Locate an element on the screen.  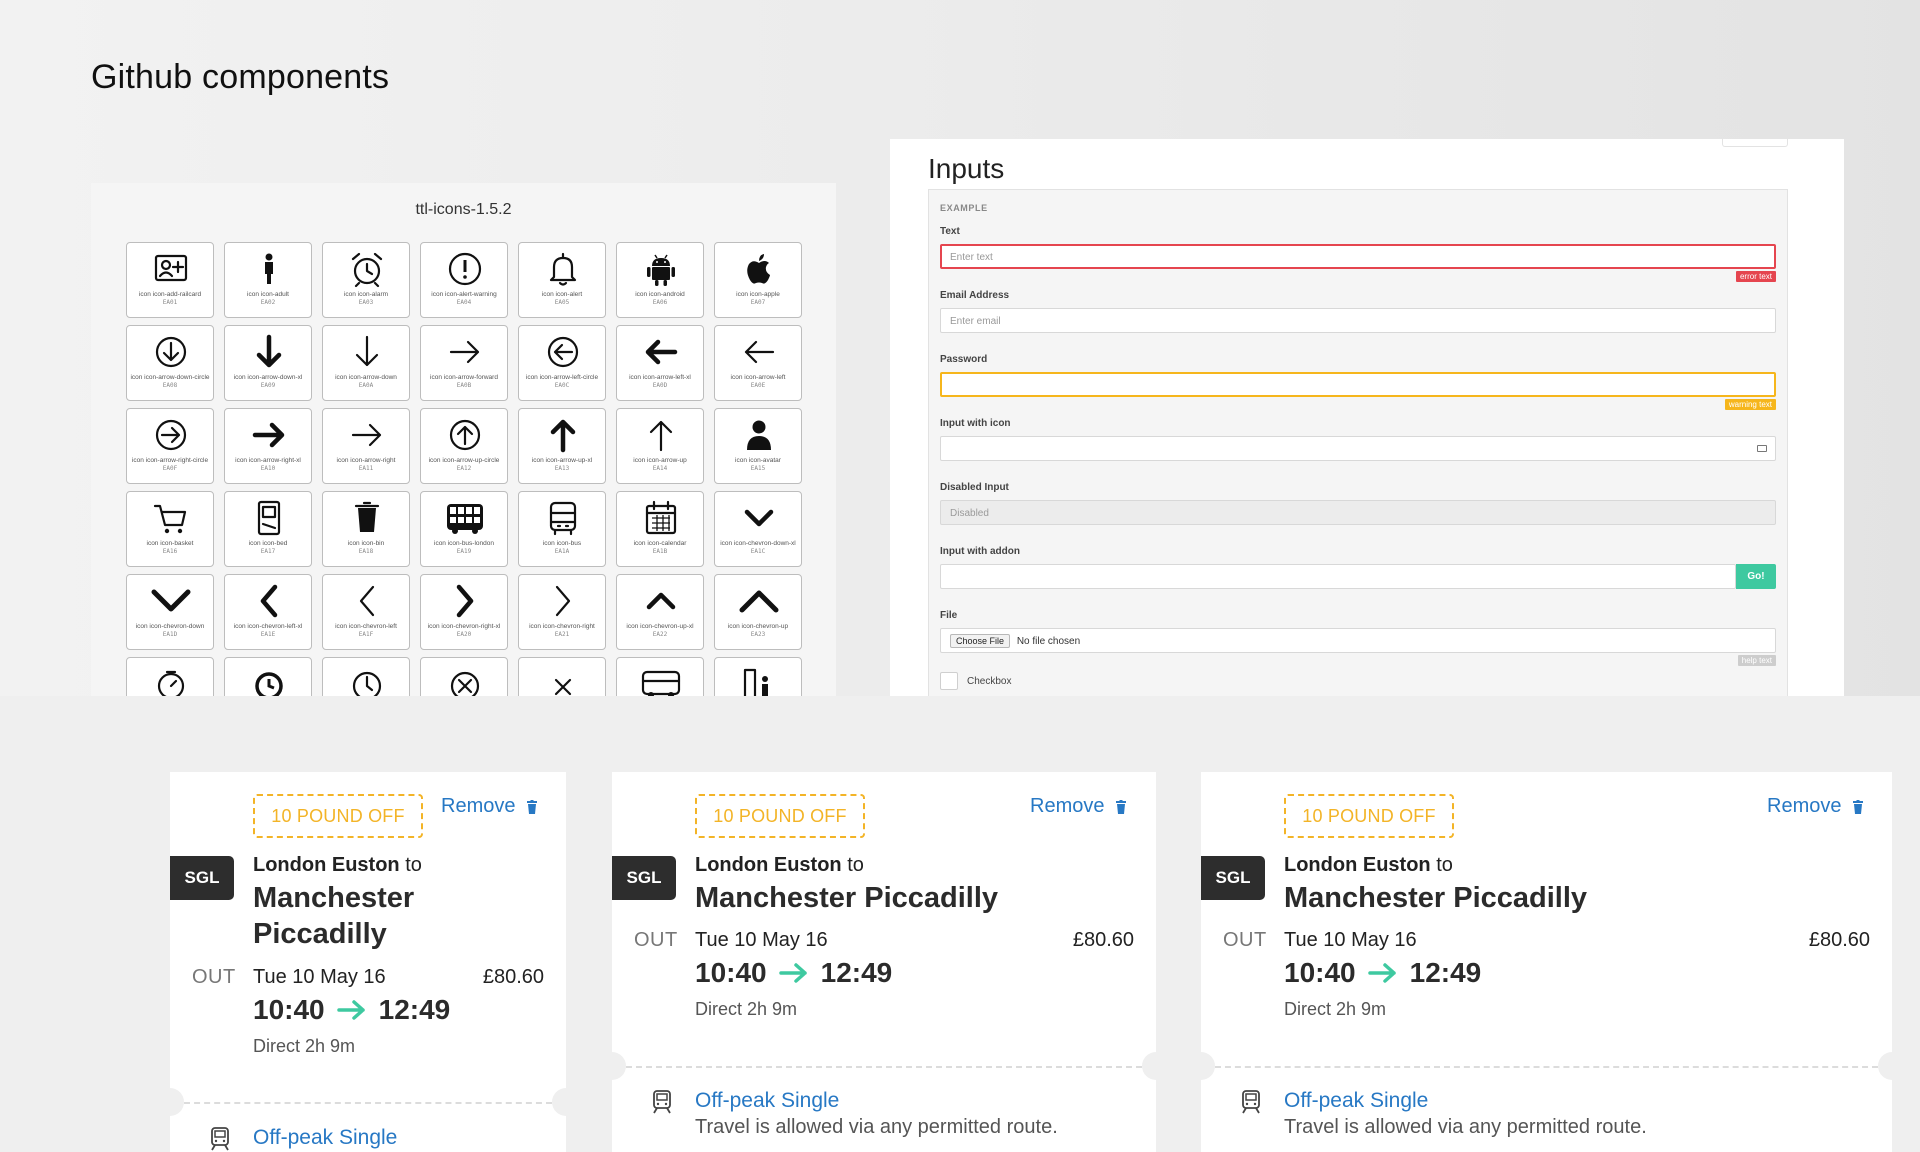
chevron-right-xl-icon is located at coordinates (465, 601).